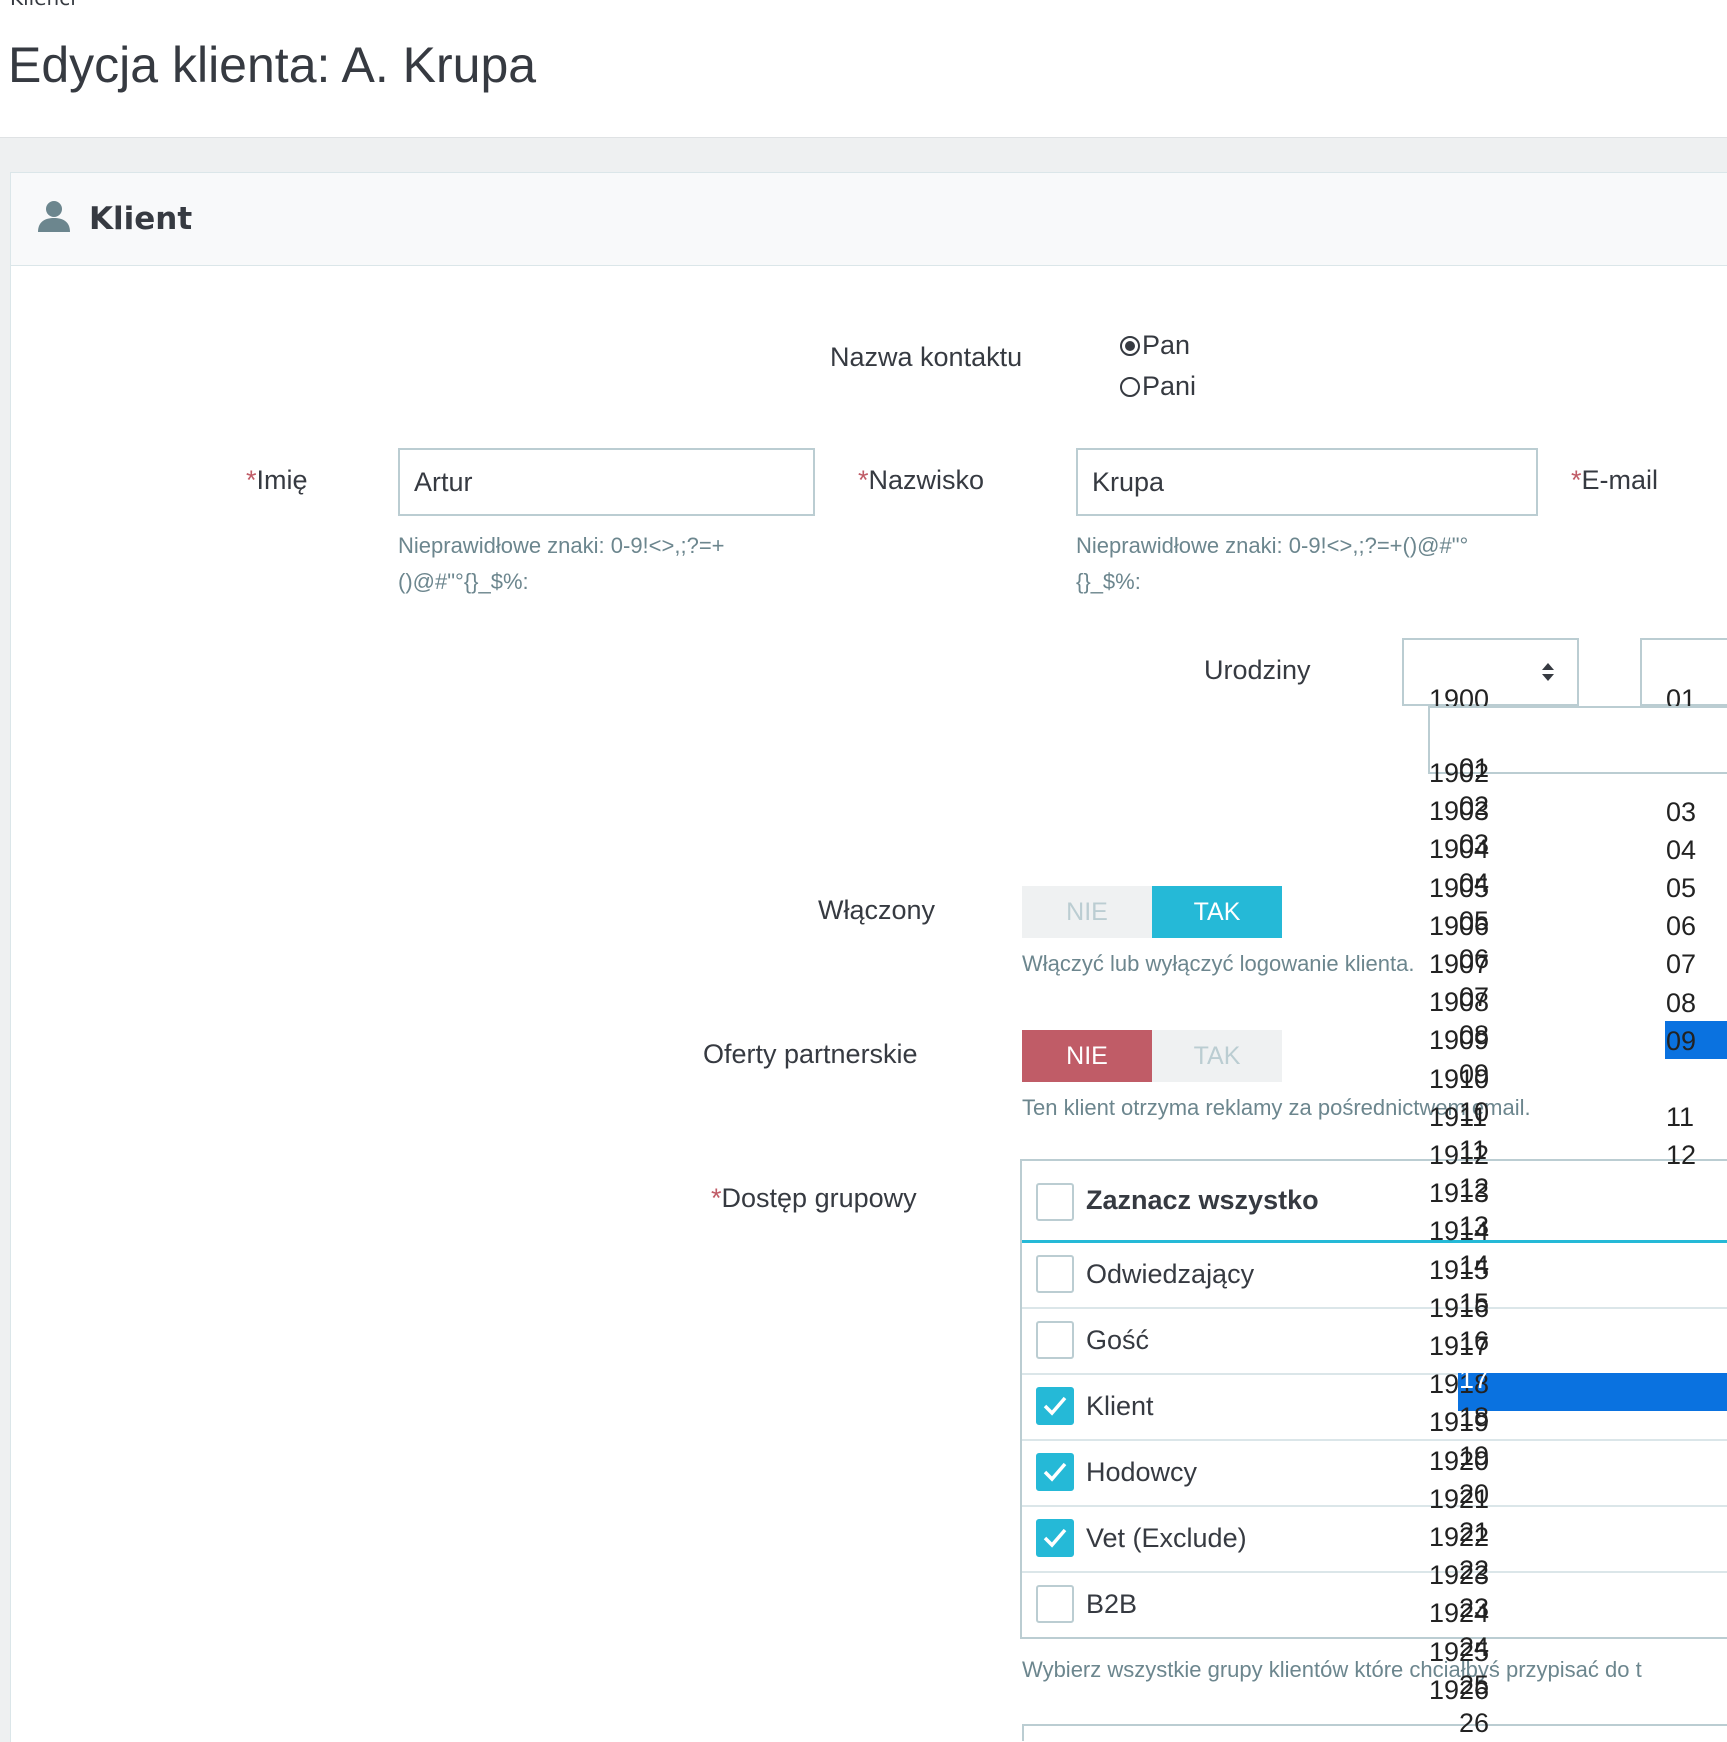  Describe the element at coordinates (1374, 1732) in the screenshot. I see `next-field-box` at that location.